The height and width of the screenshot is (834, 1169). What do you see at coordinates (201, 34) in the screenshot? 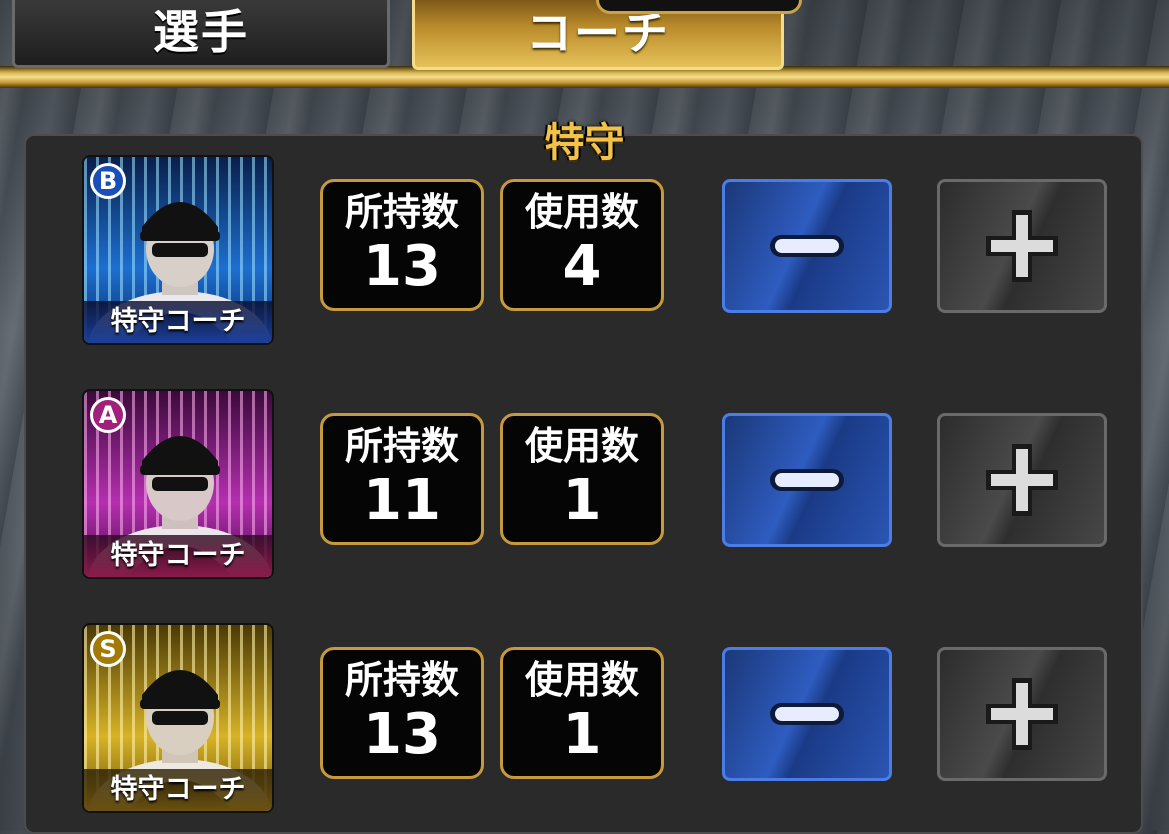
I see `tab-players: 選手` at bounding box center [201, 34].